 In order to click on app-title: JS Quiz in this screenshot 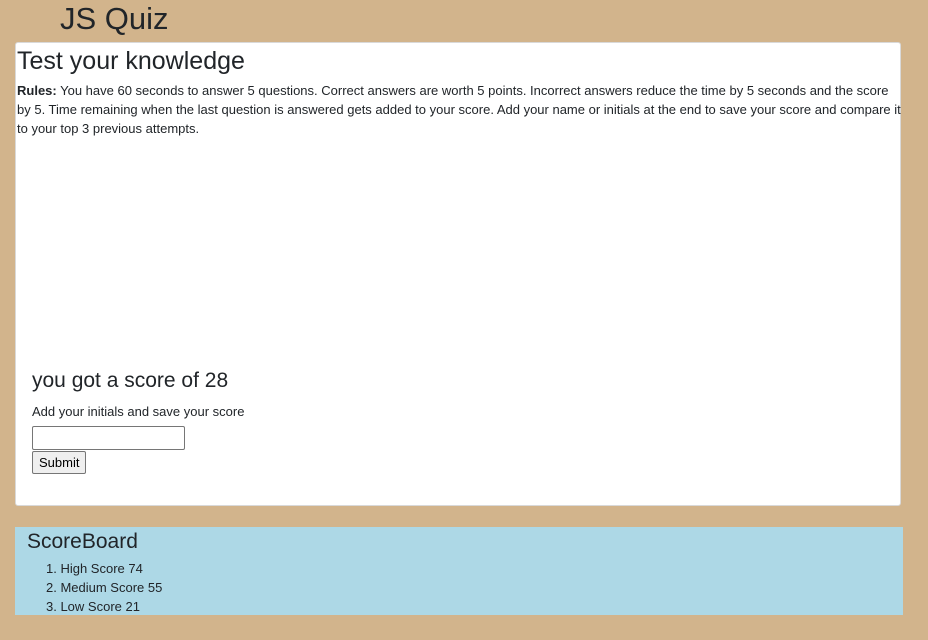, I will do `click(114, 18)`.